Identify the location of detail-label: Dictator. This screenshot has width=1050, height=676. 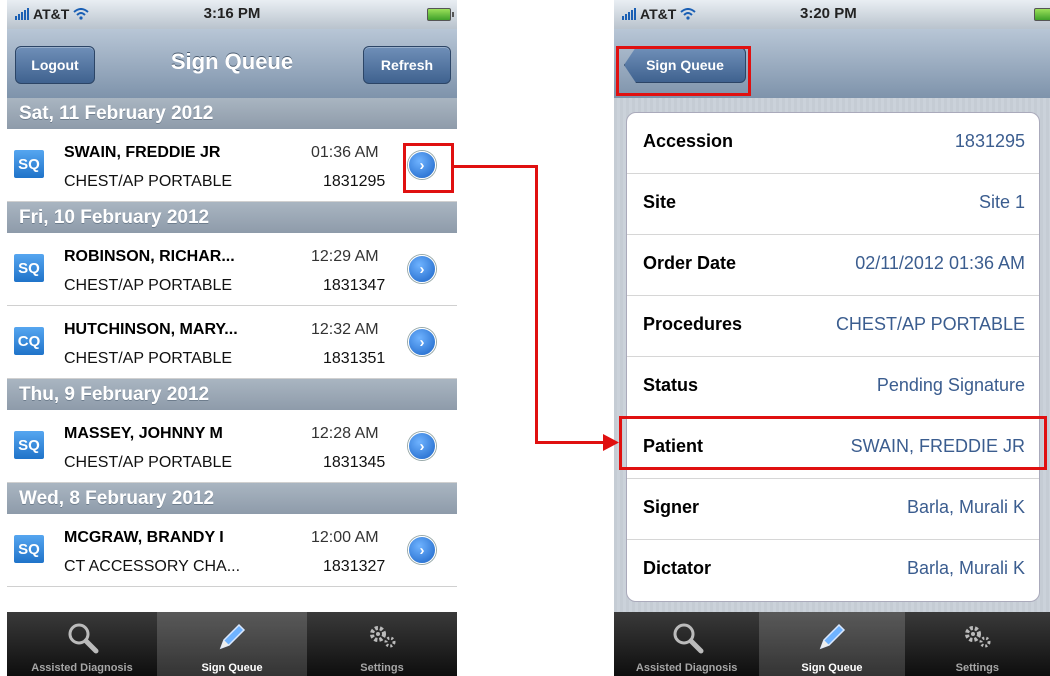
(677, 568).